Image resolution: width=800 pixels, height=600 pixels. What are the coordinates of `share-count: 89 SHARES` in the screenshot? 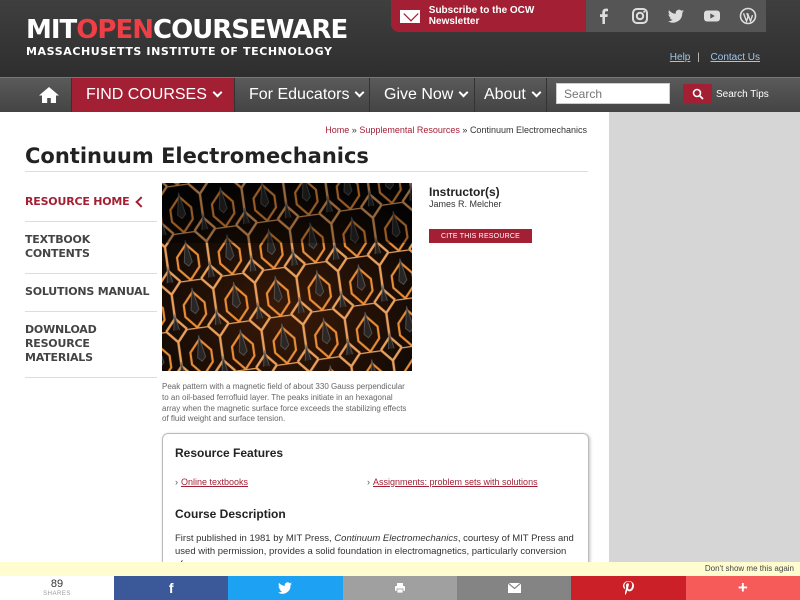 It's located at (57, 588).